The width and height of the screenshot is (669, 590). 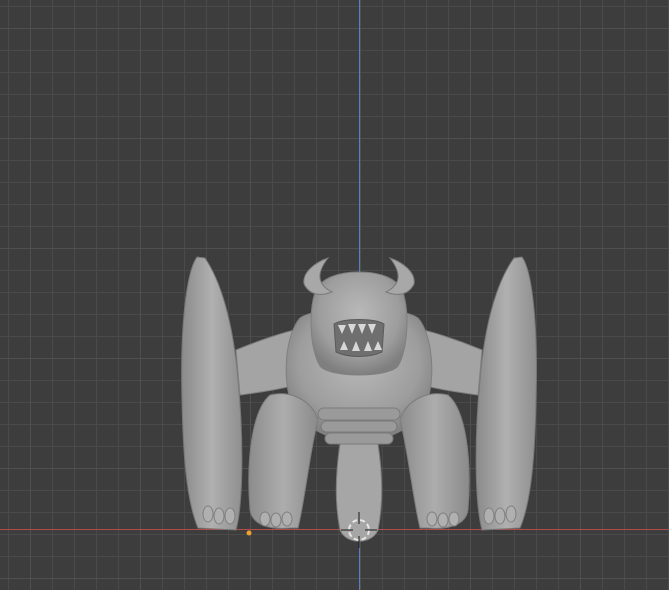 I want to click on right-leg, so click(x=434, y=461).